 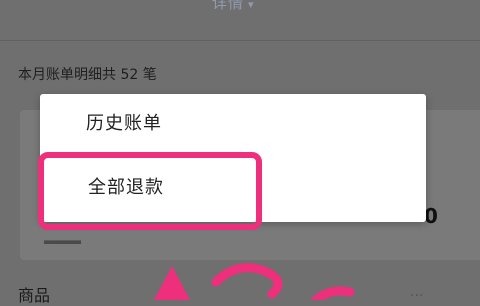 What do you see at coordinates (233, 124) in the screenshot?
I see `menu-item-history-bills: 历史账单` at bounding box center [233, 124].